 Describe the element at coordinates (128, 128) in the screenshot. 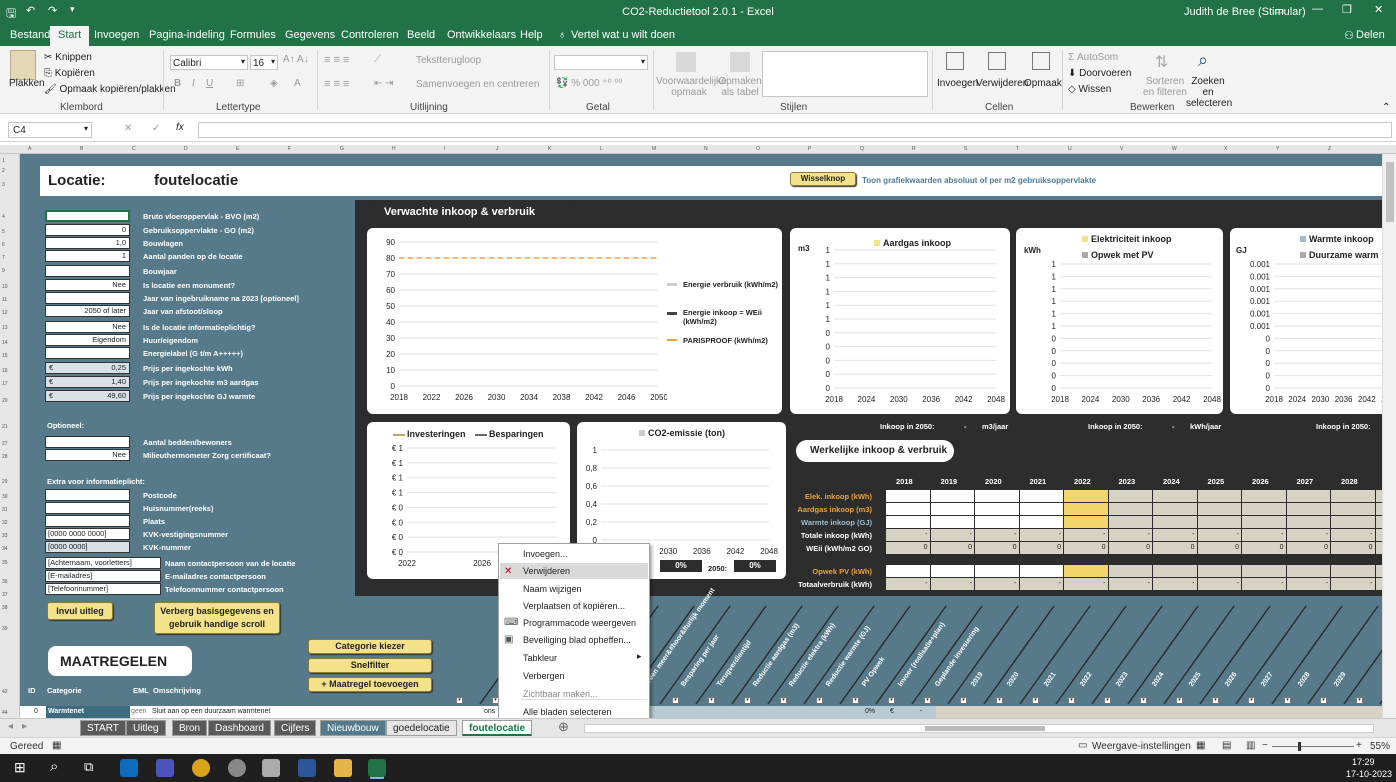

I see `cancel-icon: ✕` at that location.